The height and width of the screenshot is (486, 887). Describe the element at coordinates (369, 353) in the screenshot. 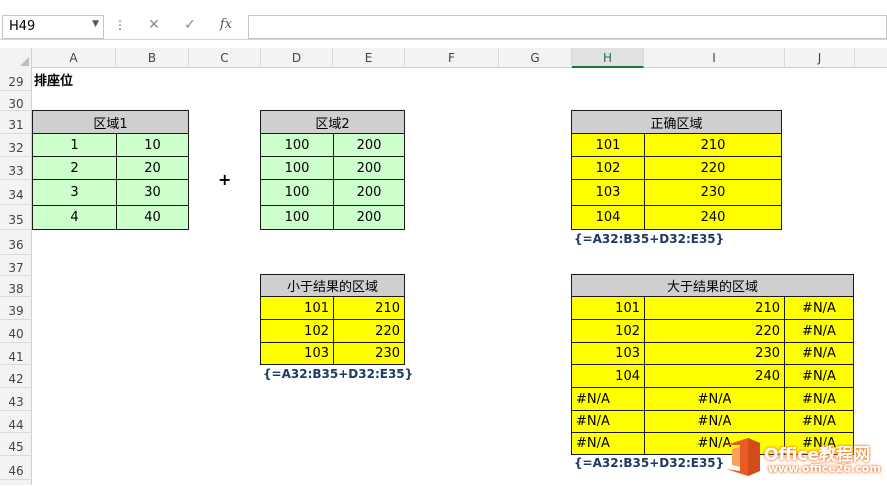

I see `smaller-cell: 230` at that location.